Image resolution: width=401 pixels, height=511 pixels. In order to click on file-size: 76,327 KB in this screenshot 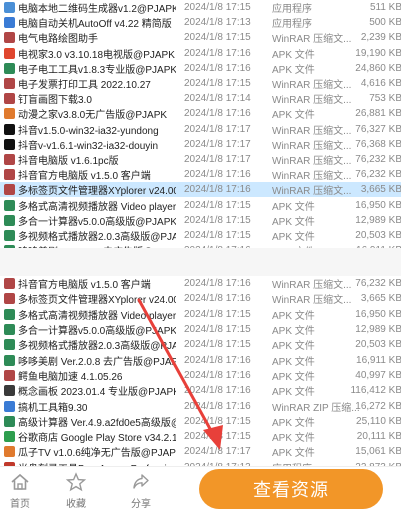, I will do `click(378, 129)`.